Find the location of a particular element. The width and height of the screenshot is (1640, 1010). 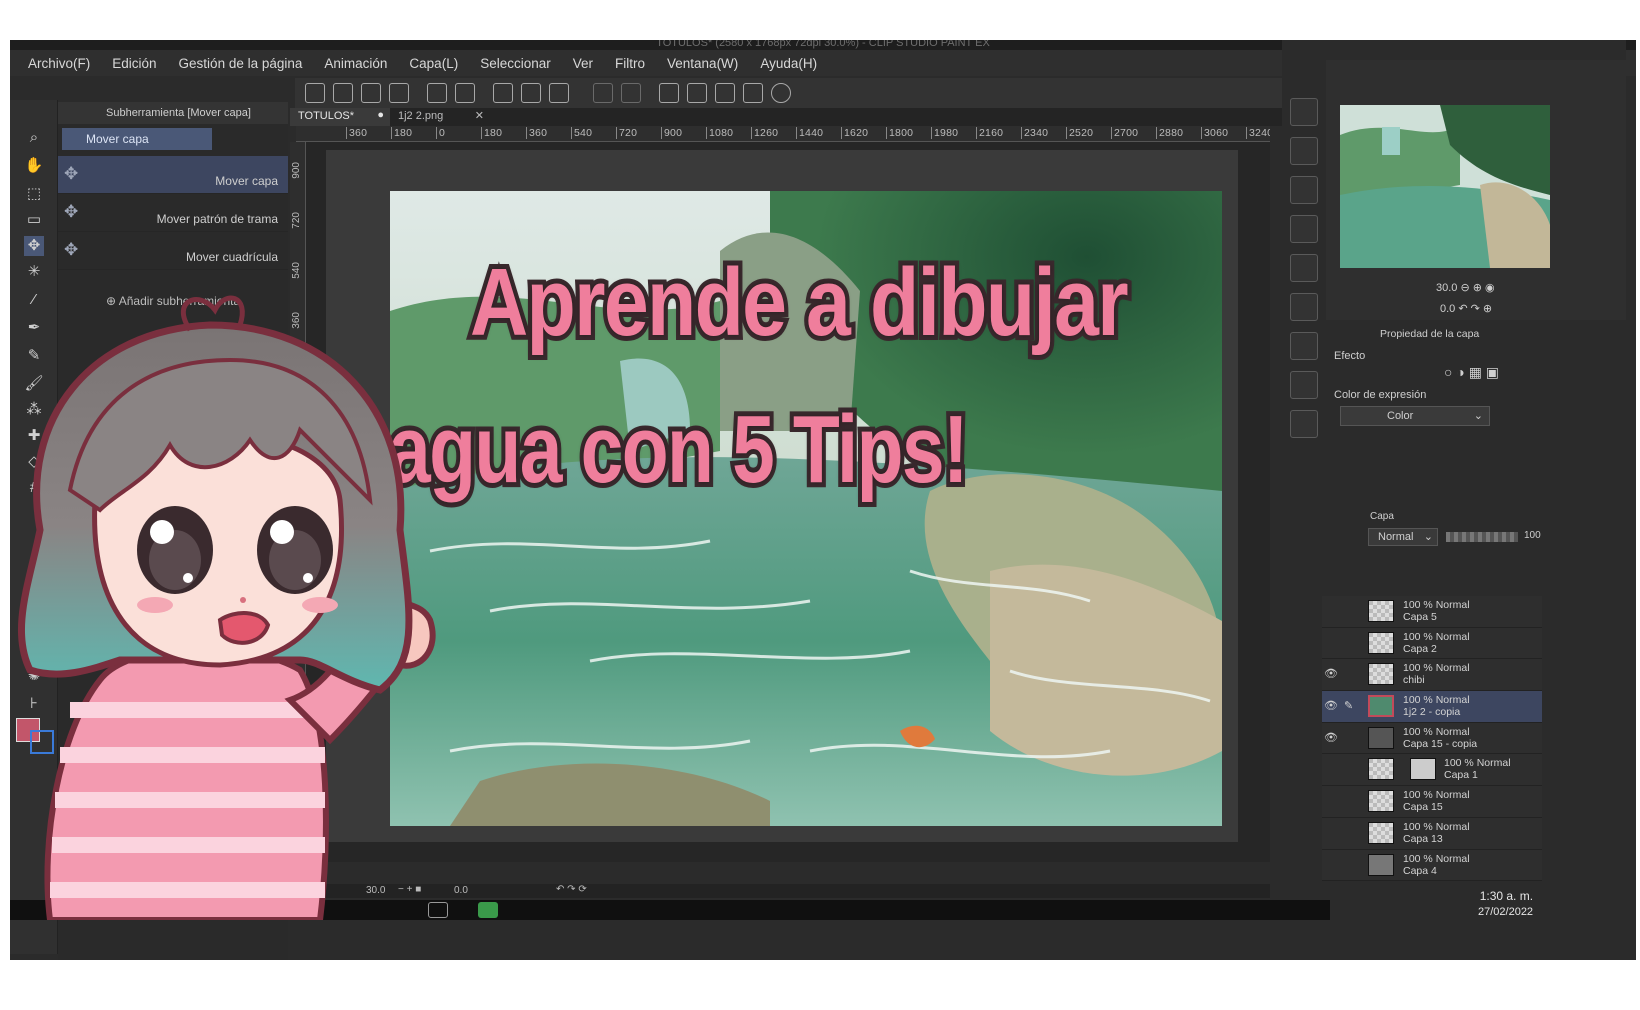

expression-color-select: Color ⌄ is located at coordinates (1415, 416).